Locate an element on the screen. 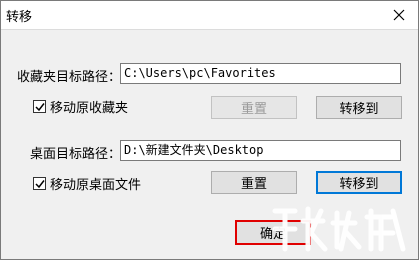 This screenshot has height=260, width=419. move-desktop-label: 移动原桌面文件 is located at coordinates (96, 185).